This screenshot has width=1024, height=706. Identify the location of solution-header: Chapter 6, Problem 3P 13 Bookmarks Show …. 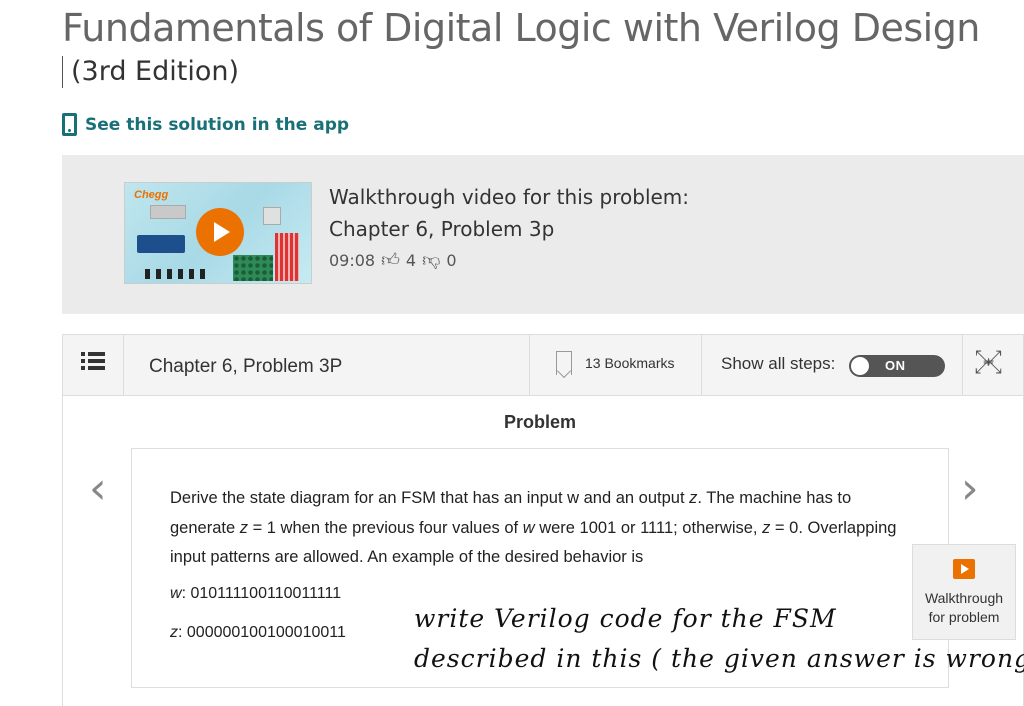
(543, 365).